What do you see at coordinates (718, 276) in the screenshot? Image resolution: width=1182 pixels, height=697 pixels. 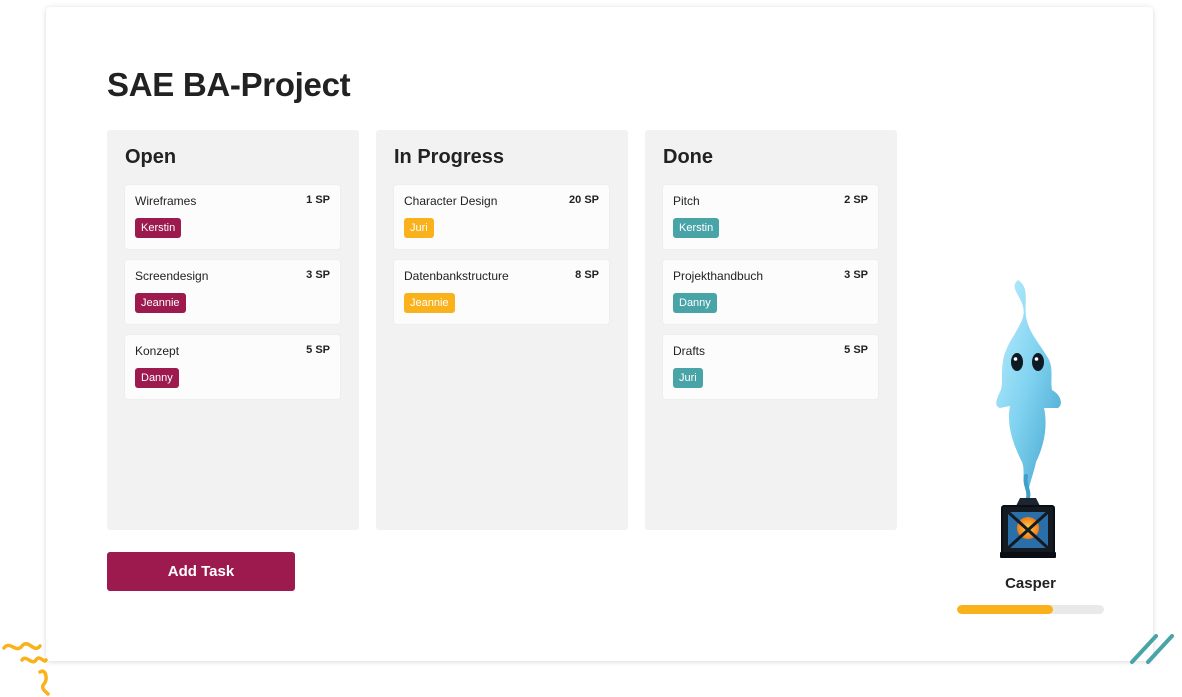 I see `task-name: Projekthandbuch` at bounding box center [718, 276].